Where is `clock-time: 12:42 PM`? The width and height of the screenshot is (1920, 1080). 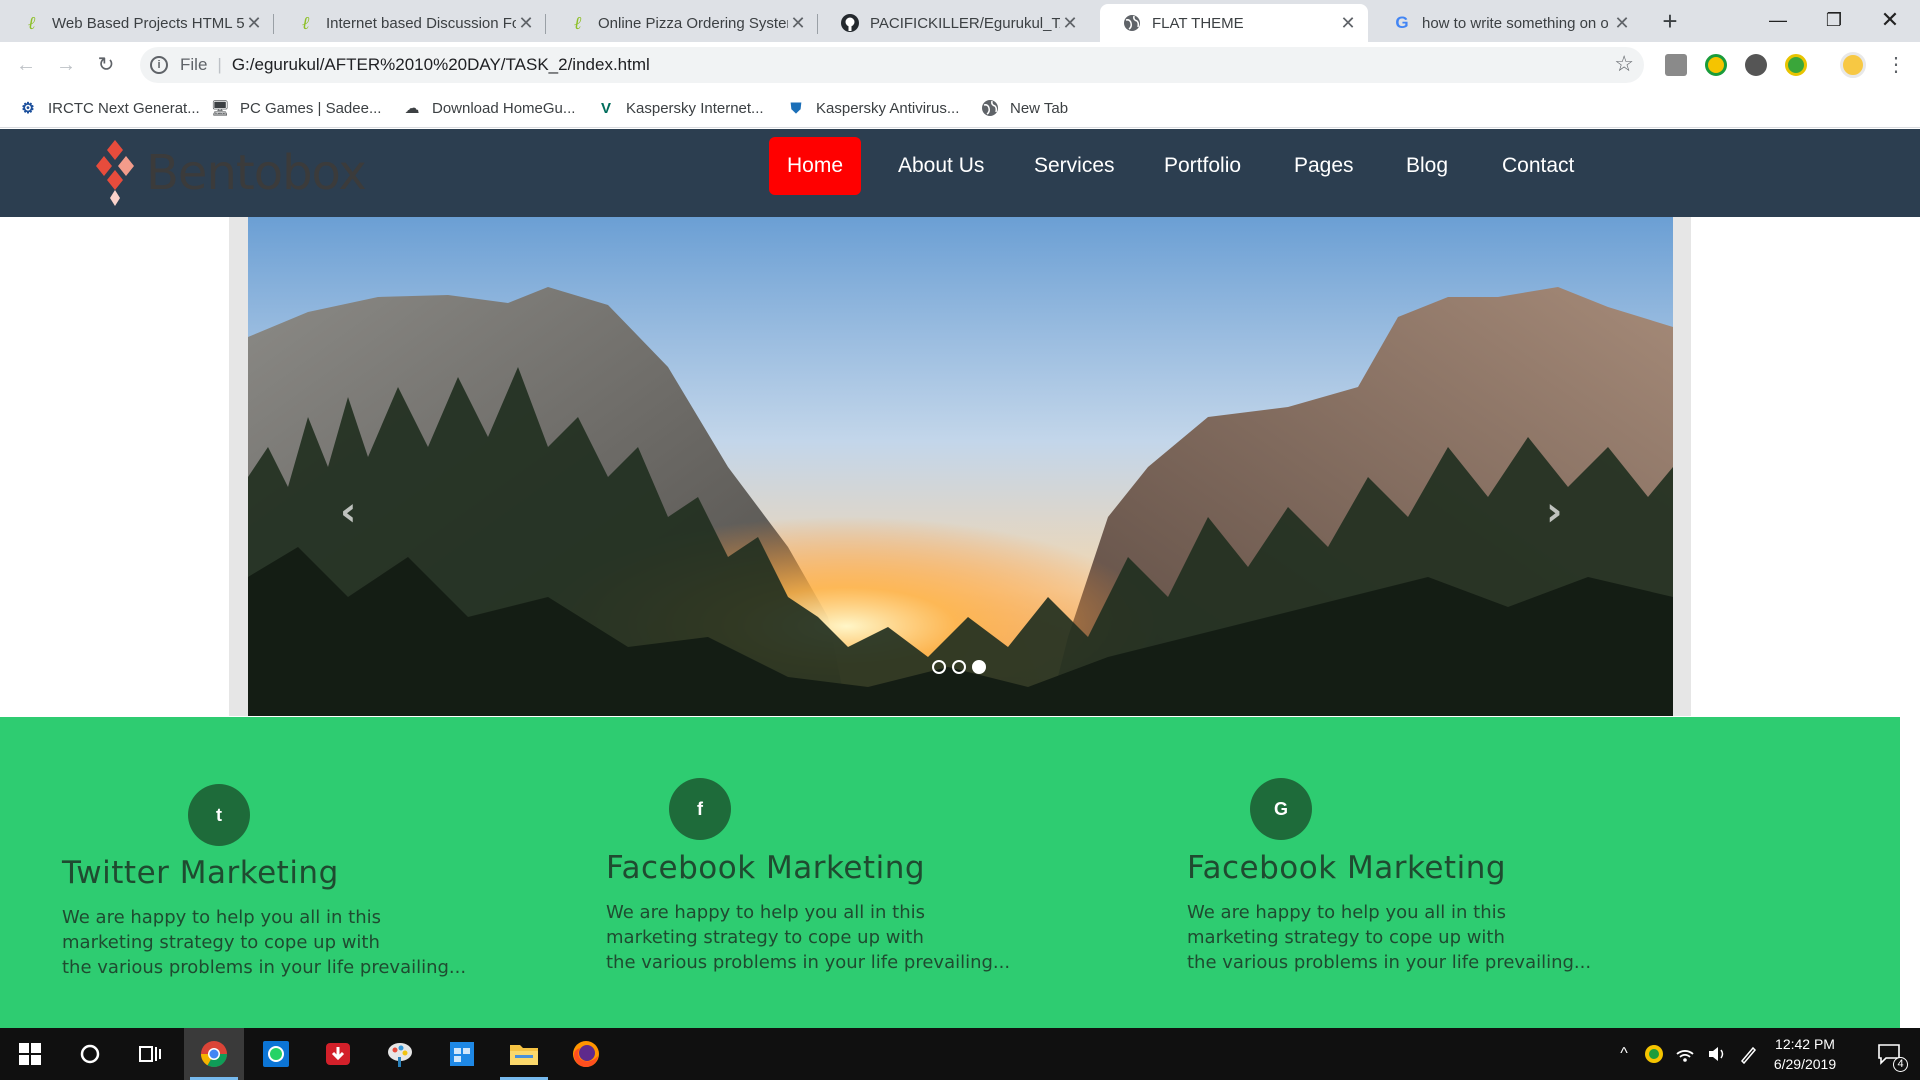 clock-time: 12:42 PM is located at coordinates (1805, 1044).